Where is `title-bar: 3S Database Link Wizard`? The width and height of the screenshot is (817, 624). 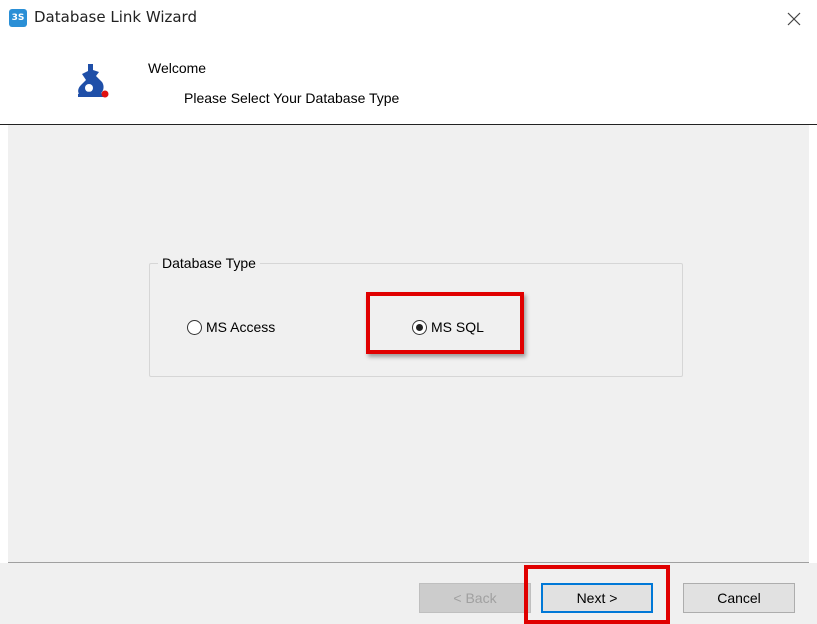
title-bar: 3S Database Link Wizard is located at coordinates (408, 19).